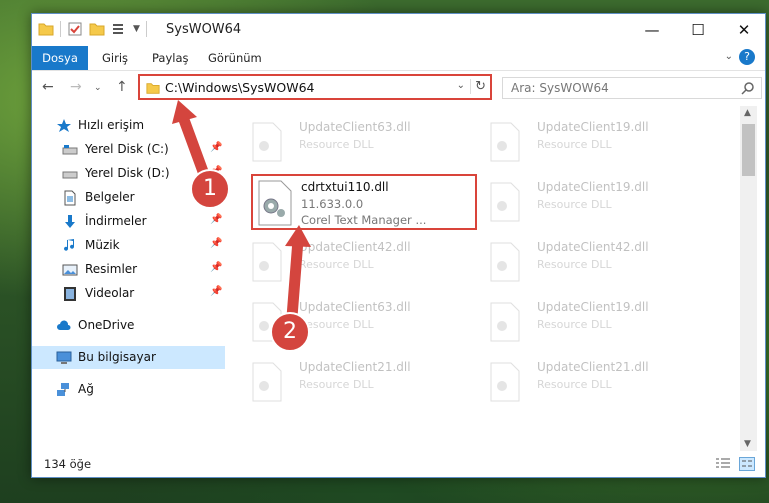 Image resolution: width=769 pixels, height=503 pixels. What do you see at coordinates (60, 58) in the screenshot?
I see `tab-dosya: Dosya` at bounding box center [60, 58].